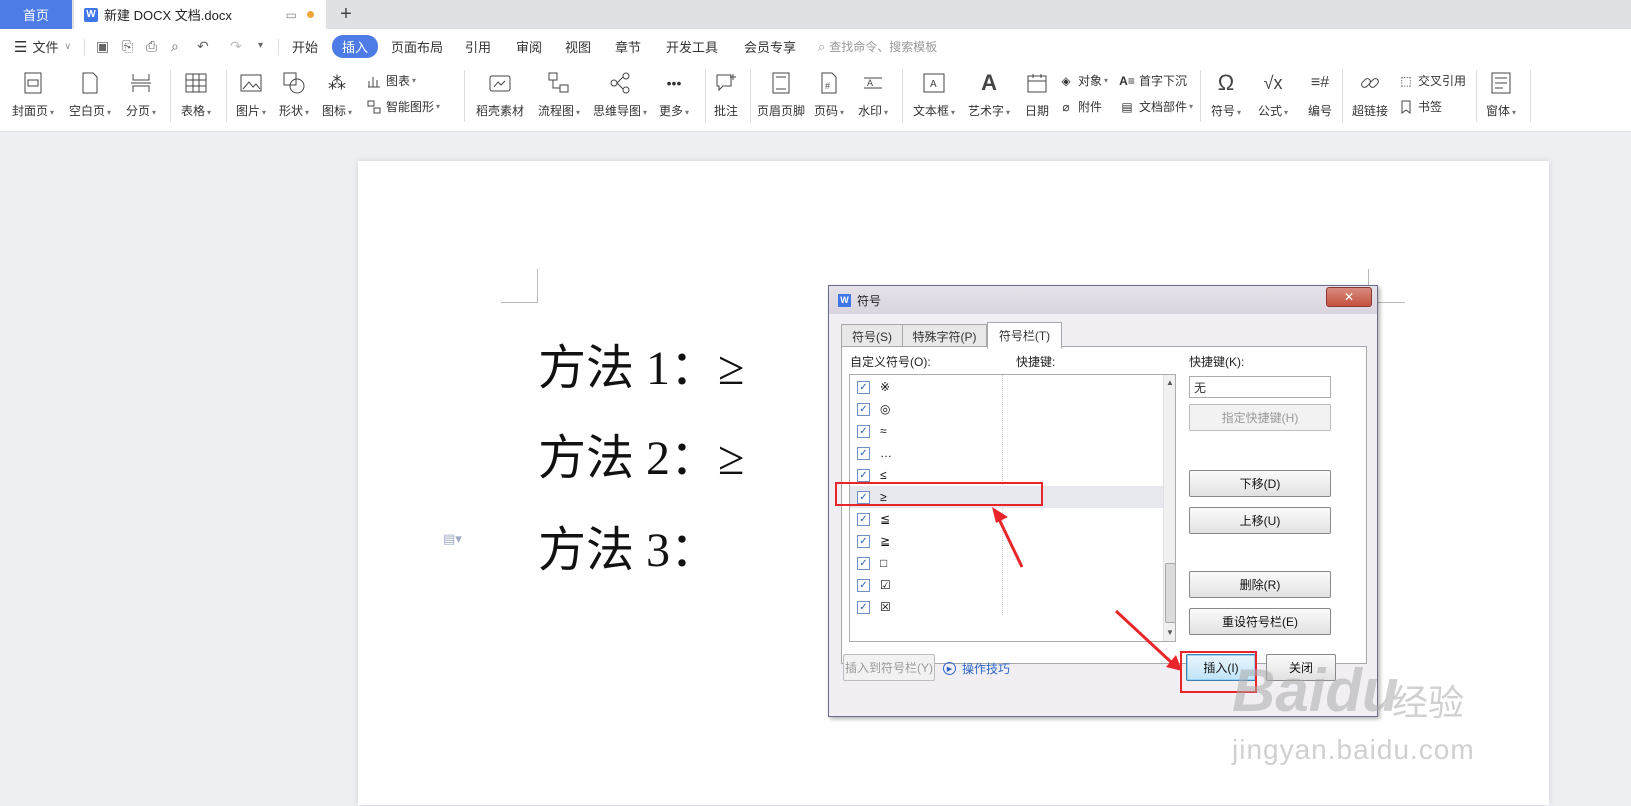  I want to click on redo-icon: ↷, so click(236, 46).